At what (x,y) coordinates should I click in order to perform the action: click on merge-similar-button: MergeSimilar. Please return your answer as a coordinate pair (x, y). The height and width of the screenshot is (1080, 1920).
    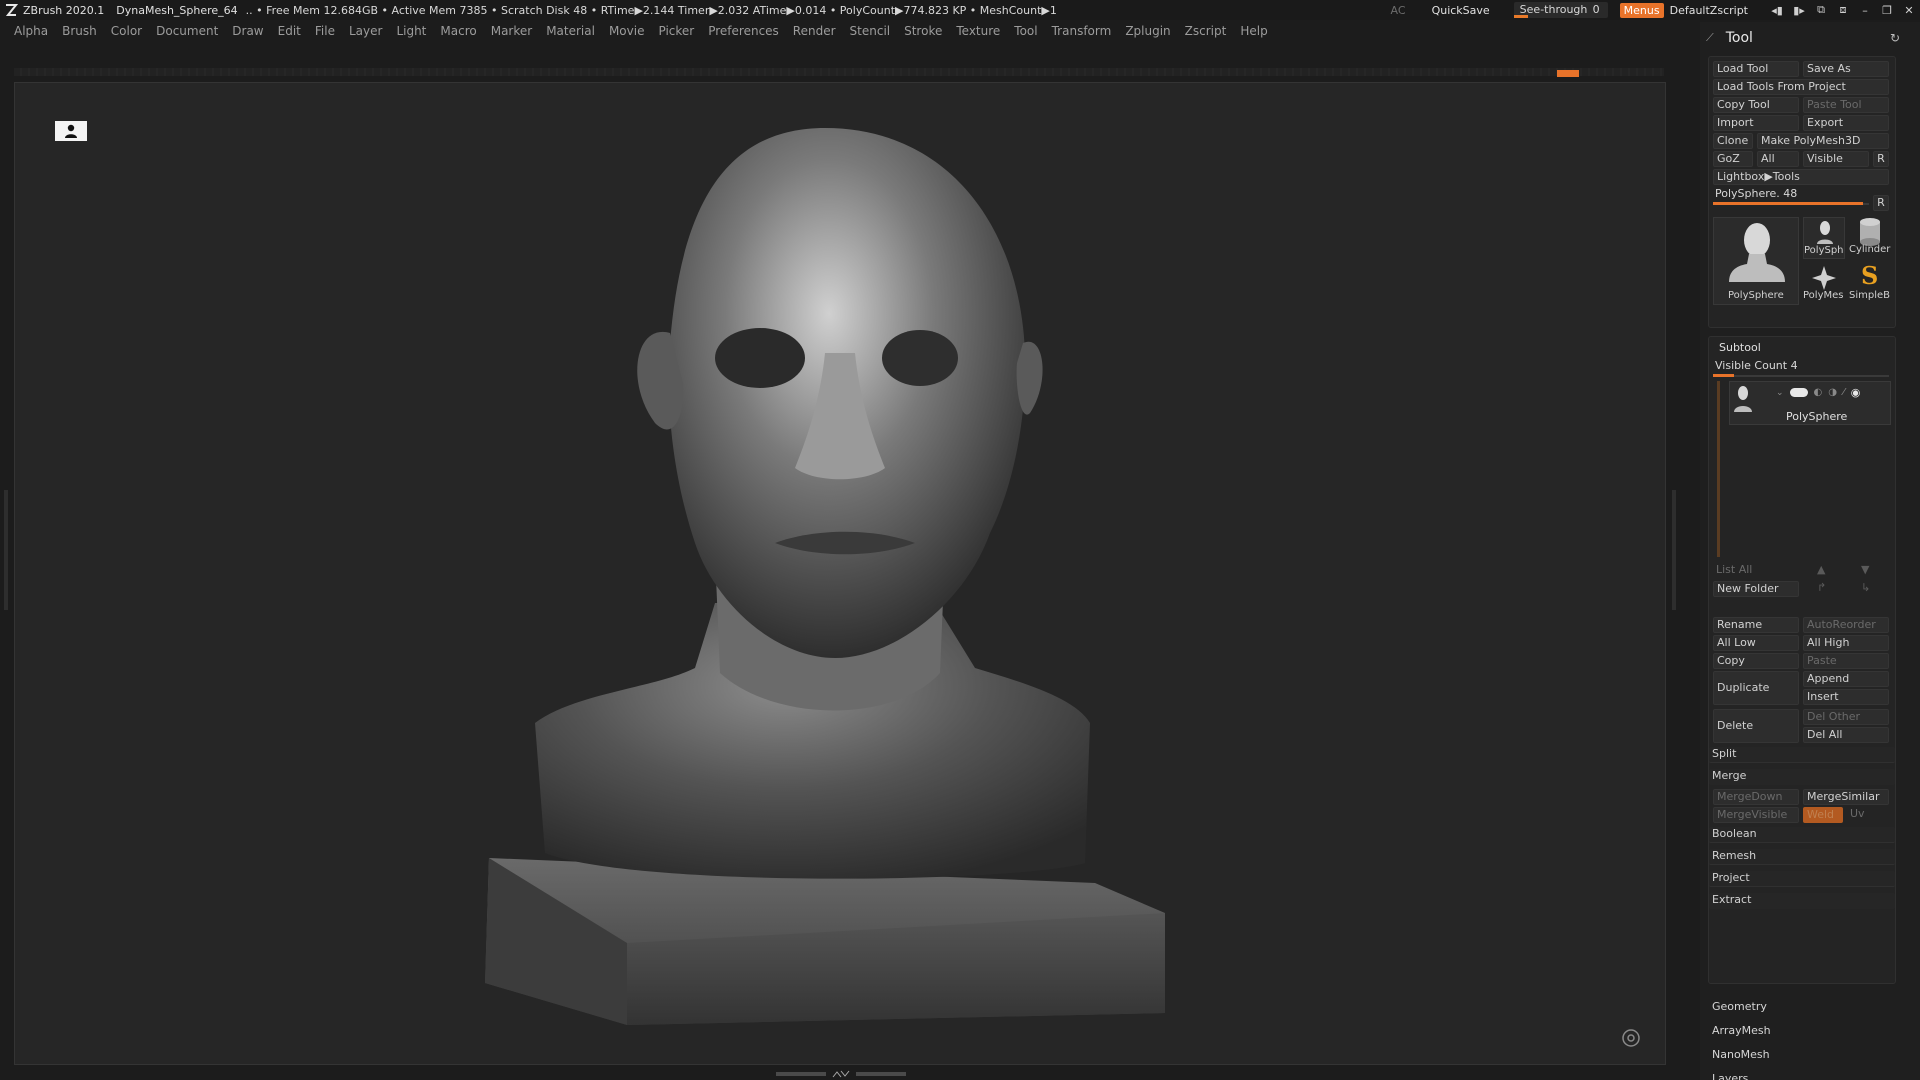
    Looking at the image, I should click on (1846, 797).